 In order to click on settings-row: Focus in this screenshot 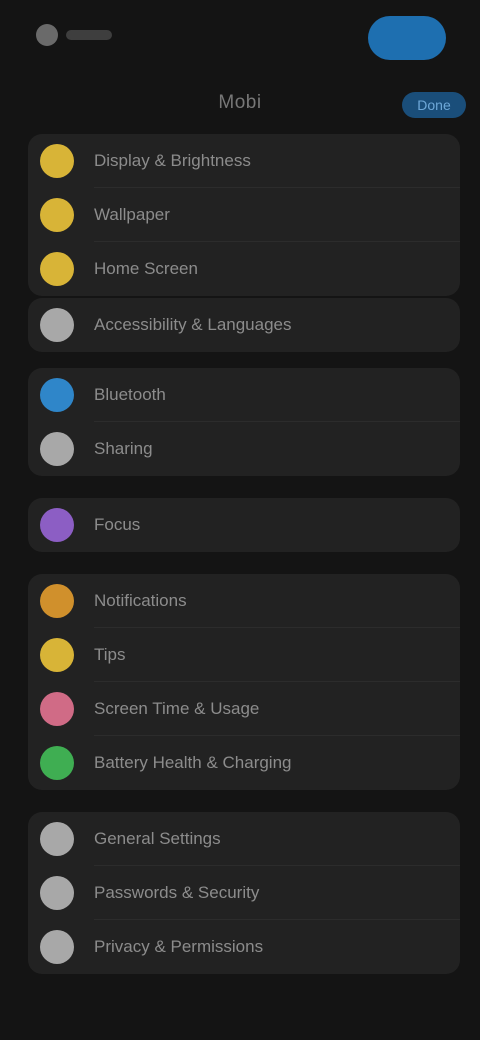, I will do `click(244, 525)`.